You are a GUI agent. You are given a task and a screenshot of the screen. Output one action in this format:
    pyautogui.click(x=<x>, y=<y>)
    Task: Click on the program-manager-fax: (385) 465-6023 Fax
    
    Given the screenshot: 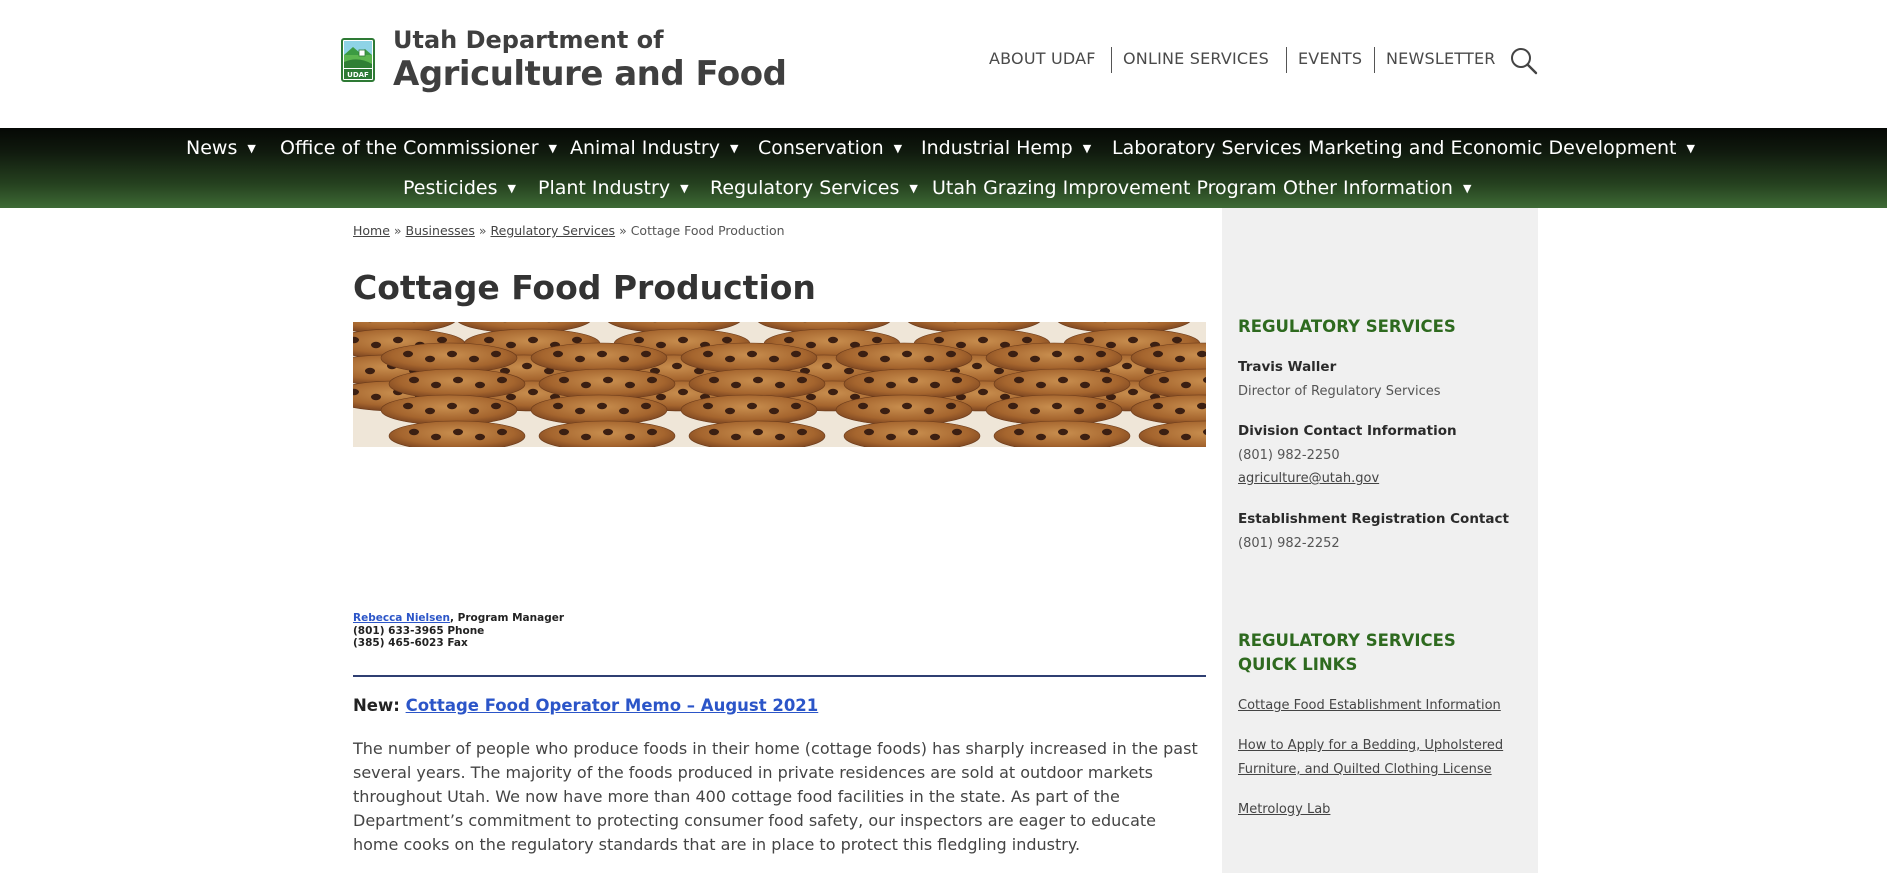 What is the action you would take?
    pyautogui.click(x=410, y=643)
    